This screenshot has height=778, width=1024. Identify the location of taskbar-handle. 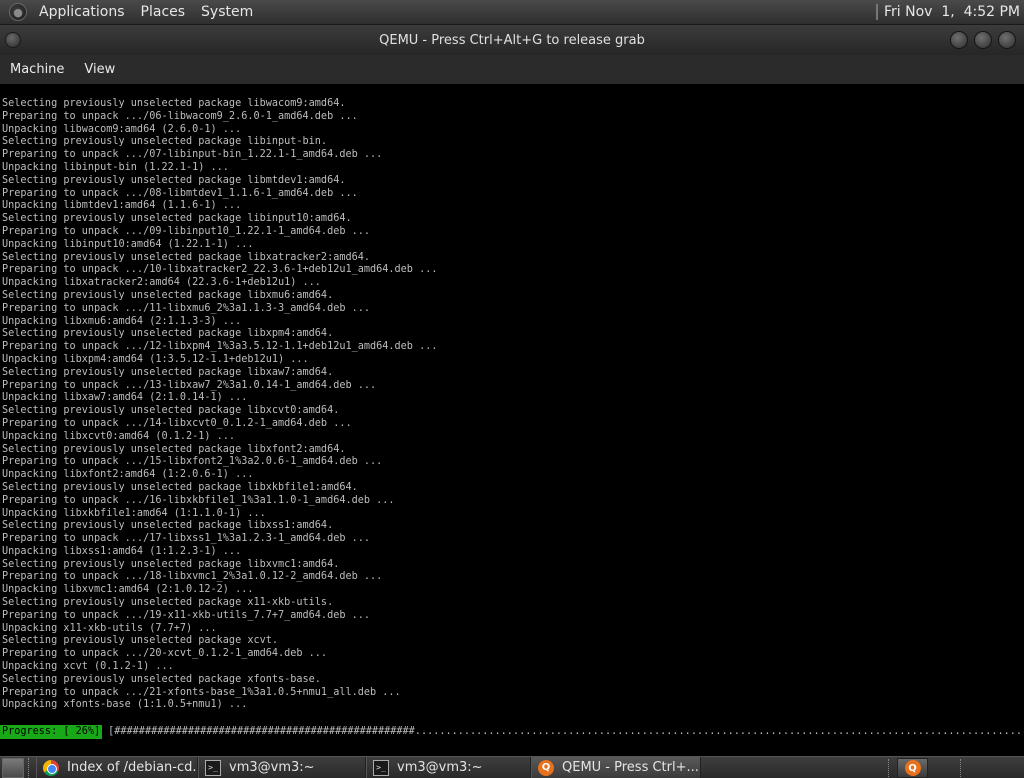
(30, 767).